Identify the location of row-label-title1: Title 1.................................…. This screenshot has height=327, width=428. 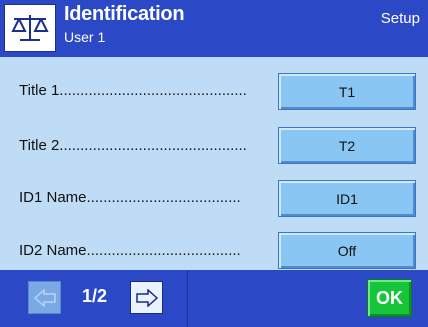
(133, 90).